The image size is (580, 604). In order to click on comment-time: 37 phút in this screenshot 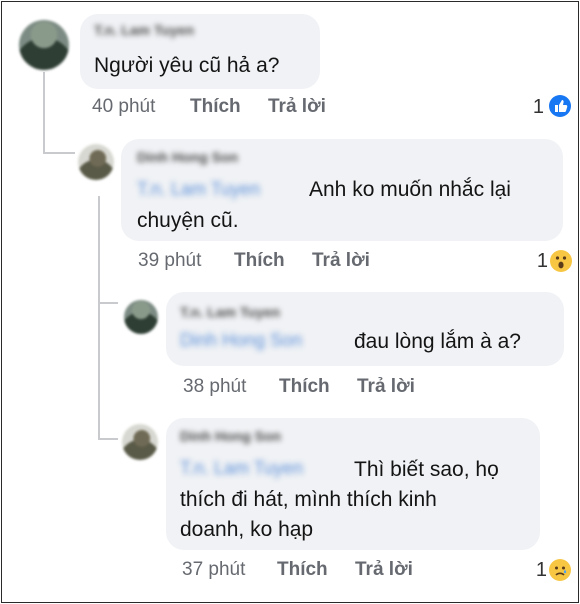, I will do `click(213, 570)`.